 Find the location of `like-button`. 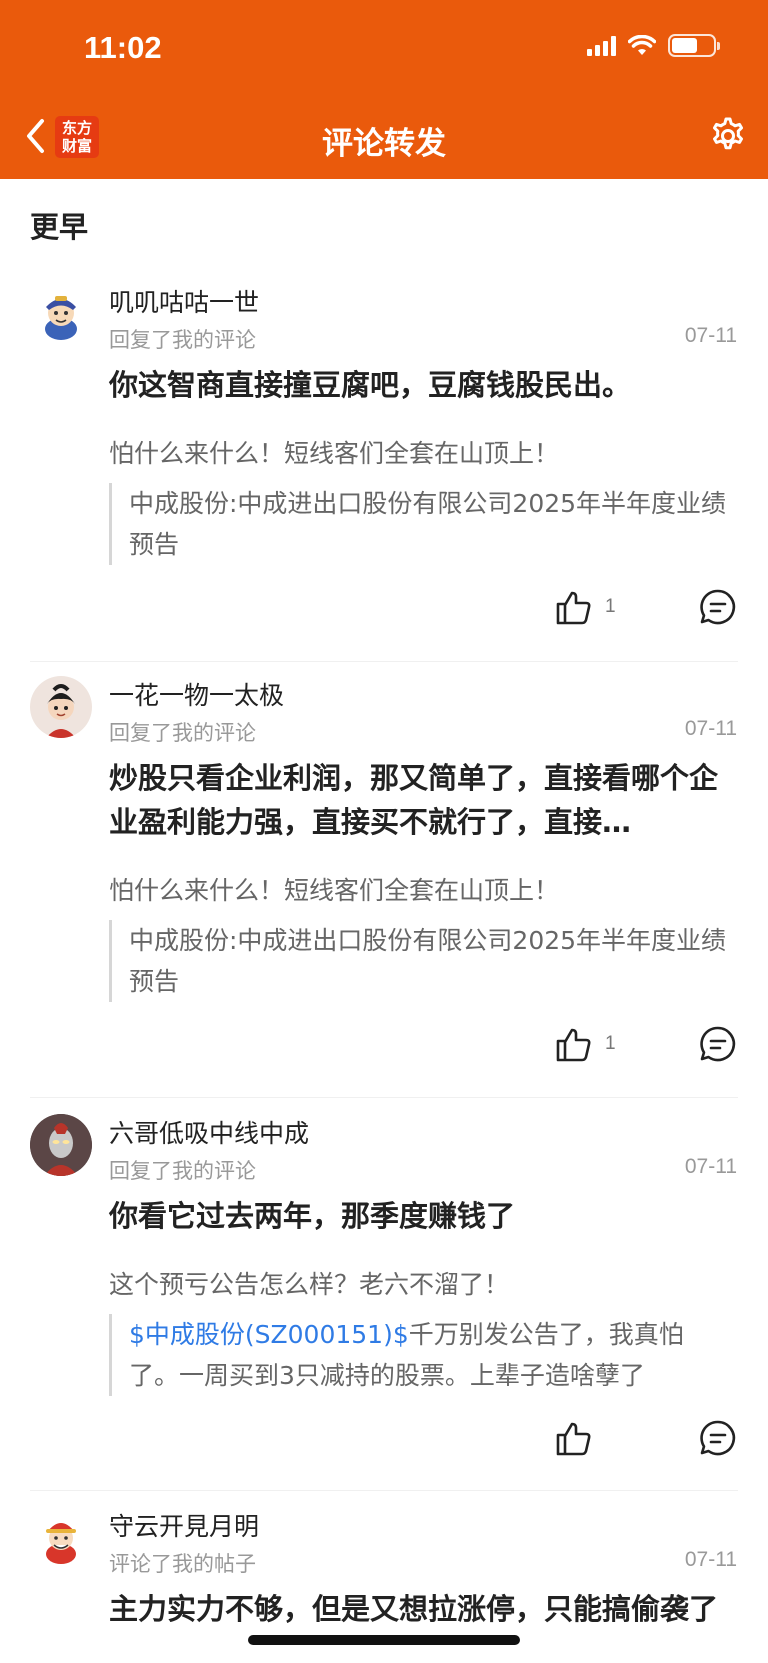

like-button is located at coordinates (595, 1438).